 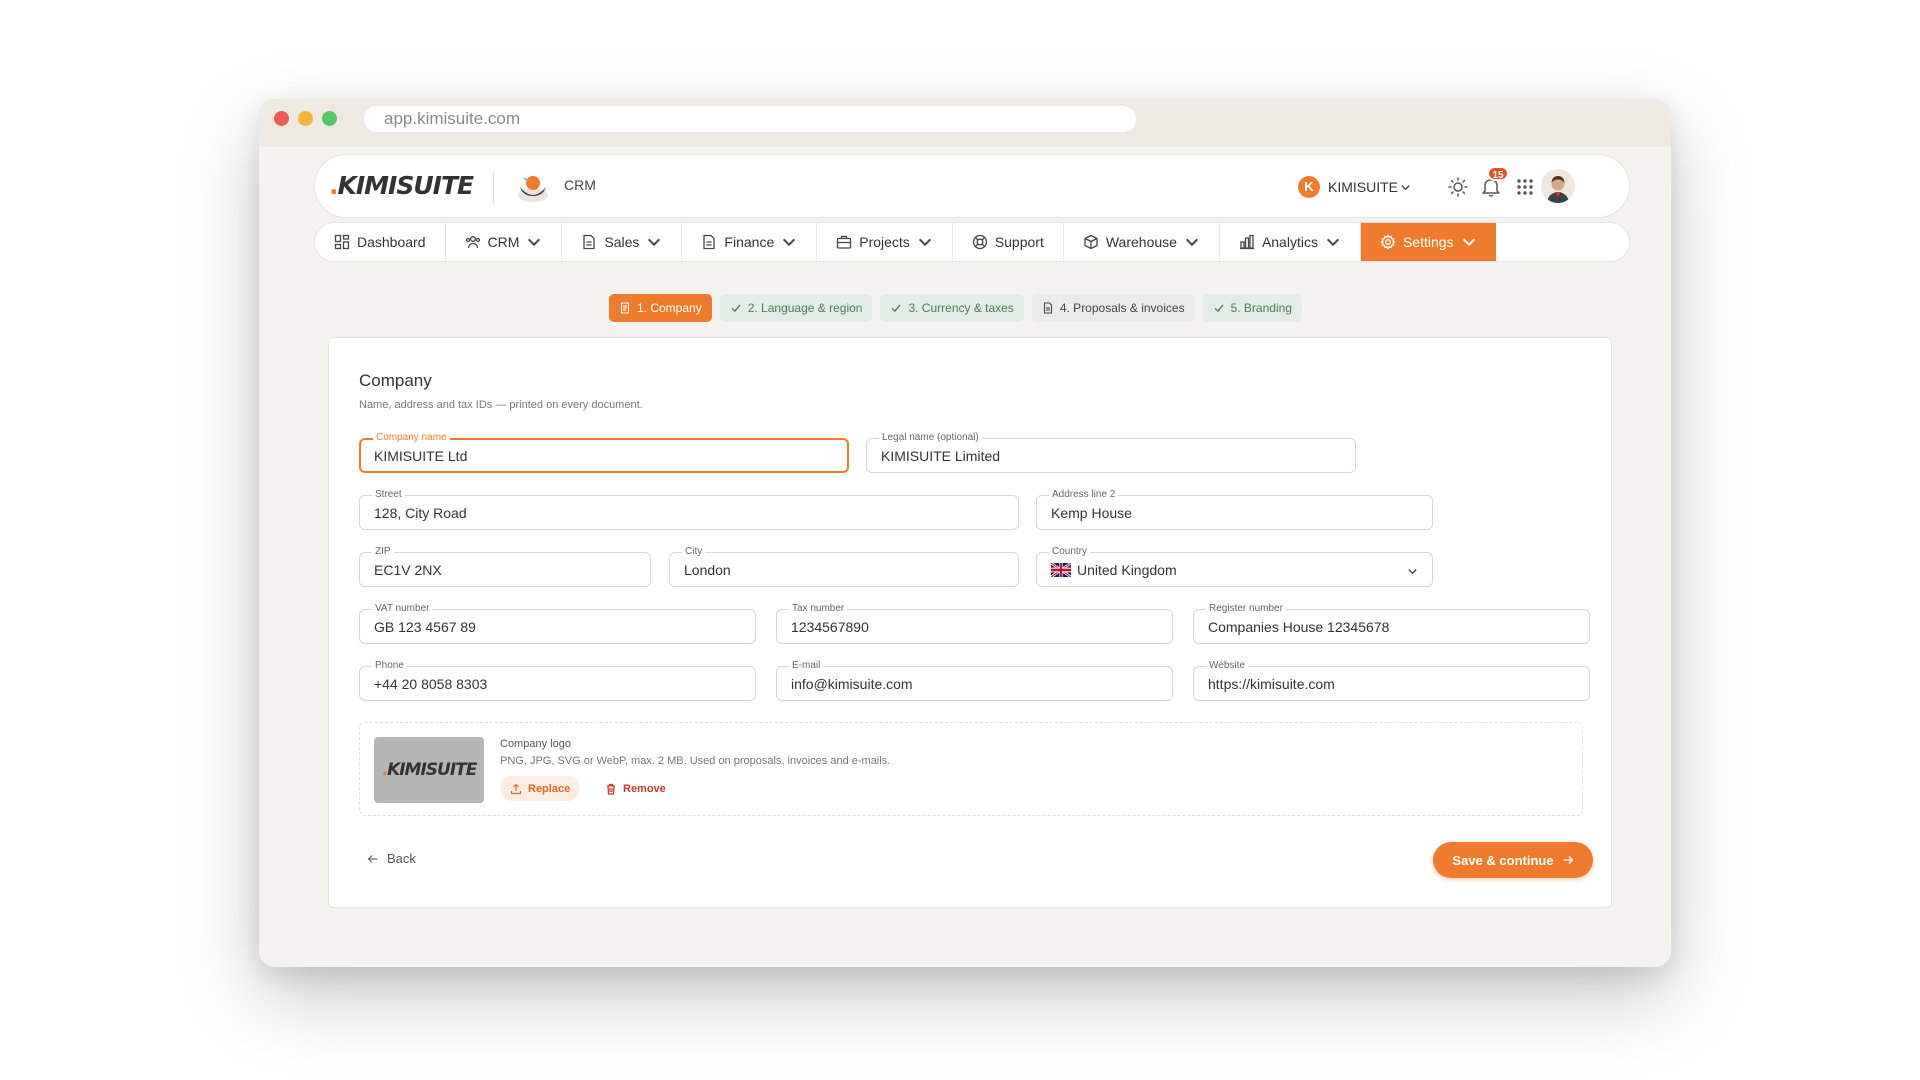 What do you see at coordinates (689, 509) in the screenshot?
I see `street-field: Street 128, City Road` at bounding box center [689, 509].